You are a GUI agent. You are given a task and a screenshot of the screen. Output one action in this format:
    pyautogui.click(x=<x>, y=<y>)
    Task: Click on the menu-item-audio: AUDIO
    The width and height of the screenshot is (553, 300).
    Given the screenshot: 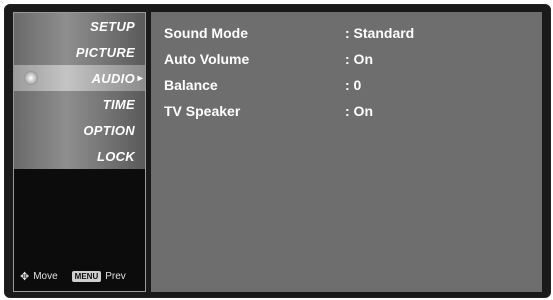 What is the action you would take?
    pyautogui.click(x=79, y=78)
    